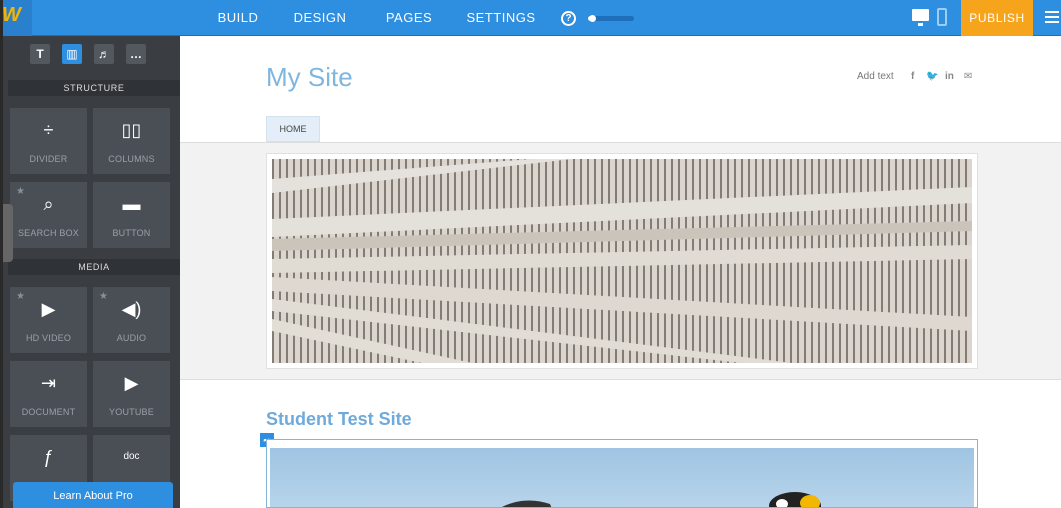 The image size is (1061, 508). What do you see at coordinates (94, 88) in the screenshot?
I see `section-heading-structure: STRUCTURE` at bounding box center [94, 88].